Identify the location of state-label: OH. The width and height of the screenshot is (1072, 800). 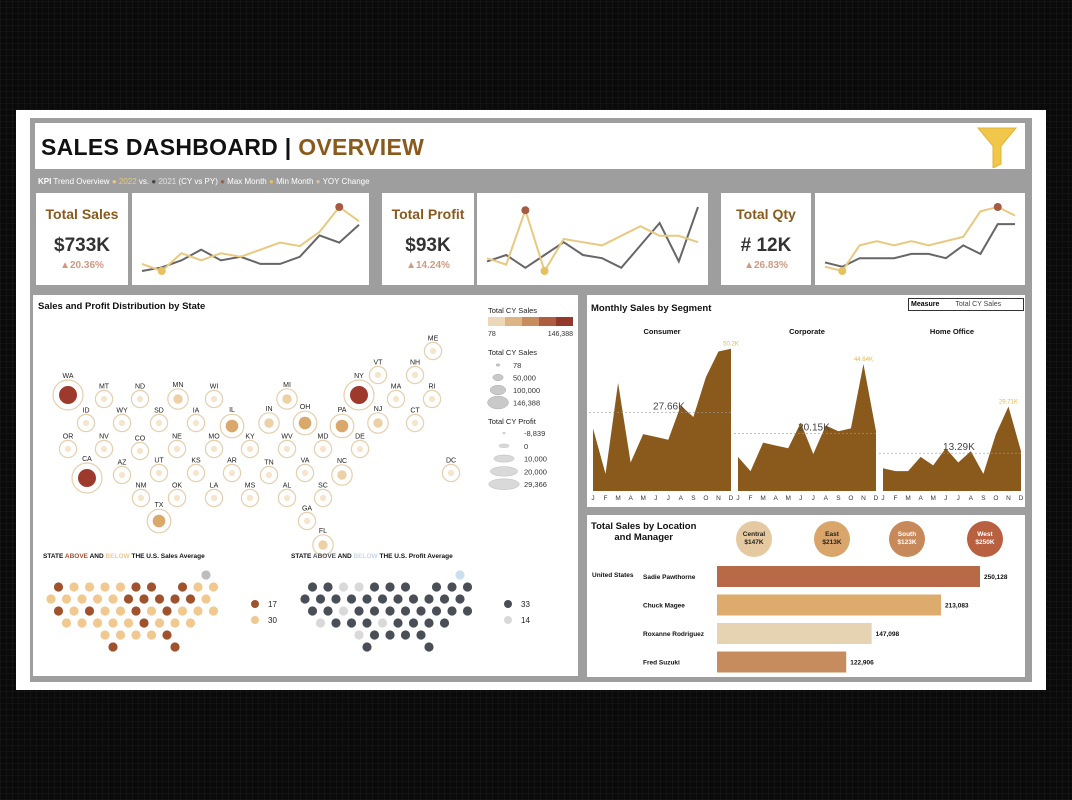
(305, 407).